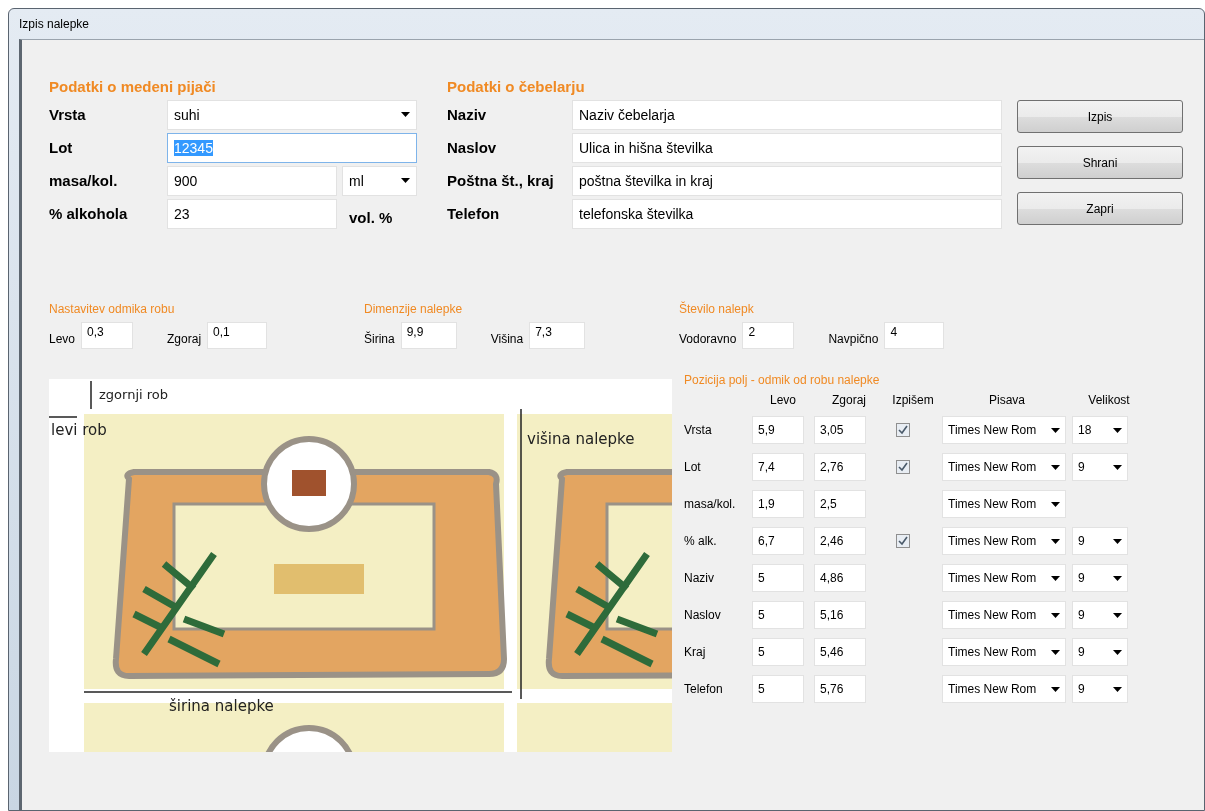  What do you see at coordinates (252, 213) in the screenshot?
I see `alcohol-field: 23` at bounding box center [252, 213].